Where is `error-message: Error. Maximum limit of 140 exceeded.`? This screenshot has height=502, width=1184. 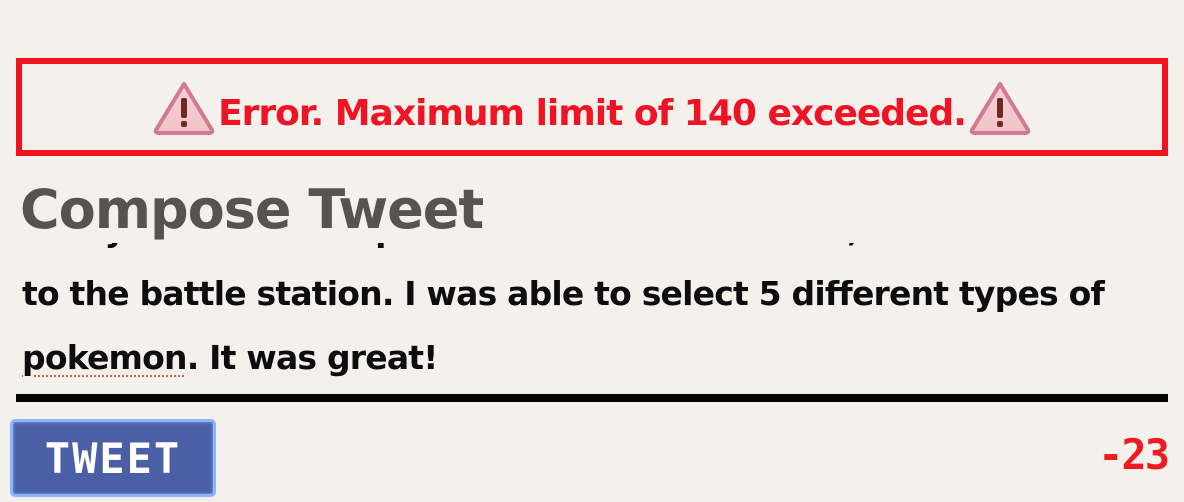 error-message: Error. Maximum limit of 140 exceeded. is located at coordinates (592, 113).